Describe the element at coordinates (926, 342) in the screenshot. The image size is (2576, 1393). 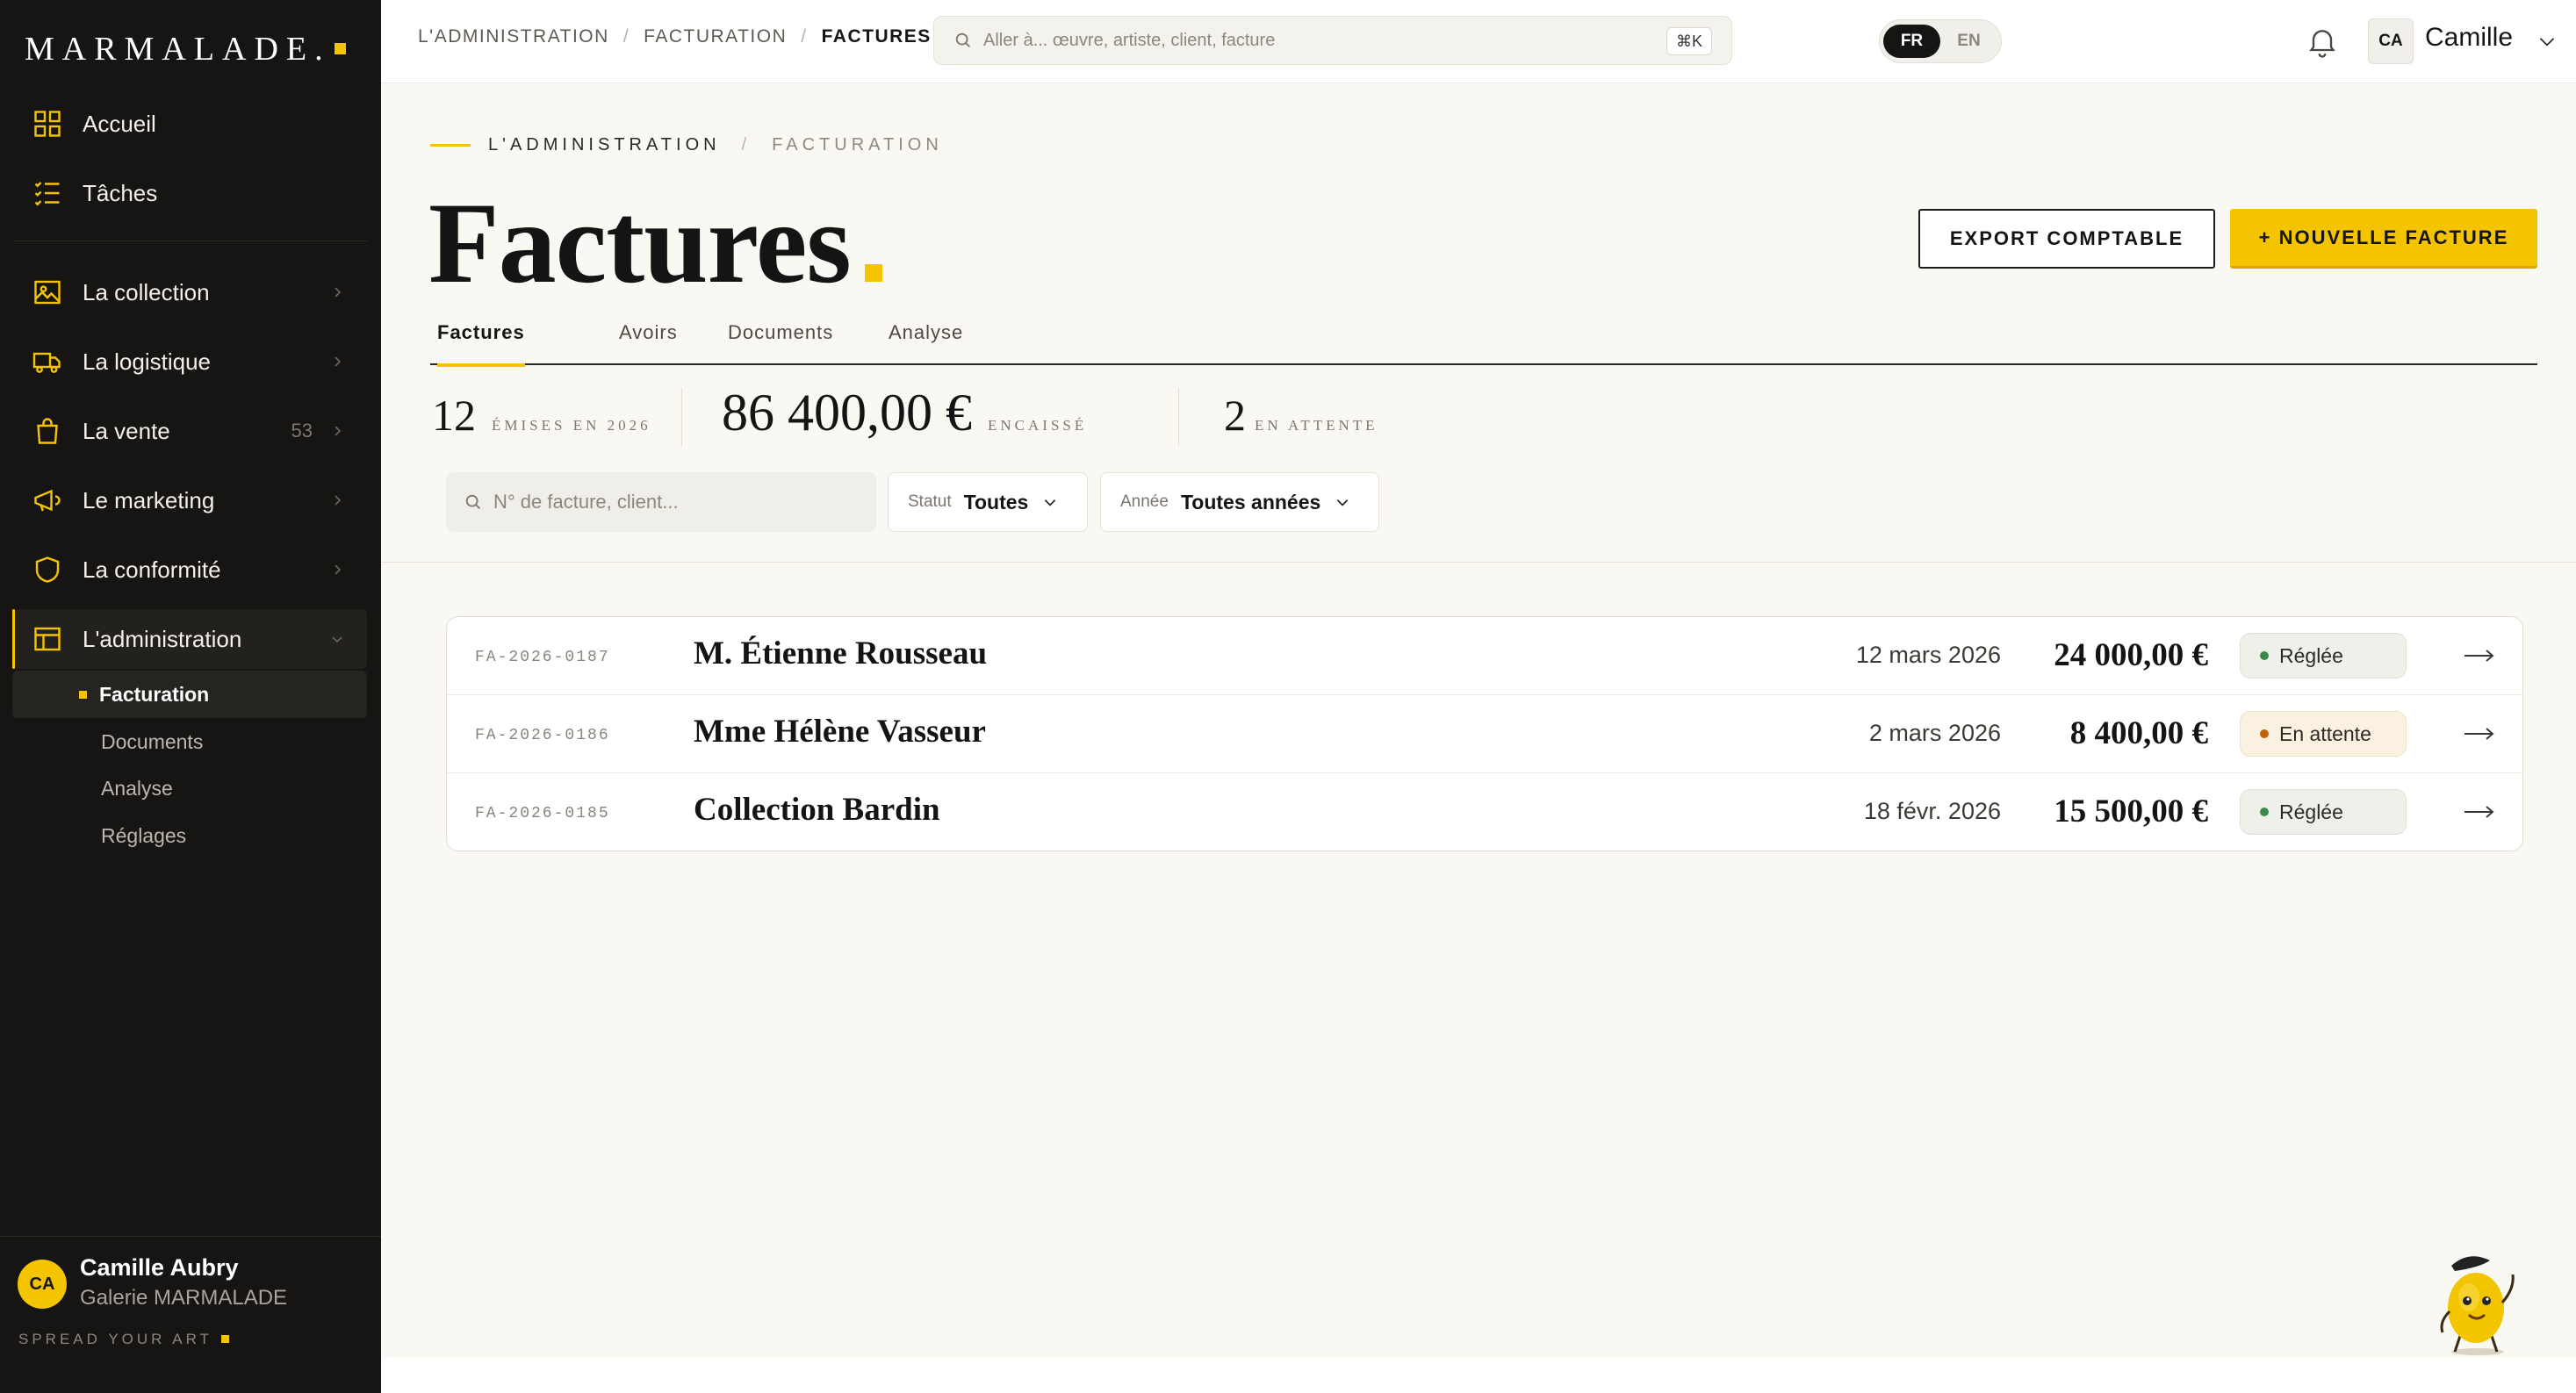
I see `tab-analyse: Analyse` at that location.